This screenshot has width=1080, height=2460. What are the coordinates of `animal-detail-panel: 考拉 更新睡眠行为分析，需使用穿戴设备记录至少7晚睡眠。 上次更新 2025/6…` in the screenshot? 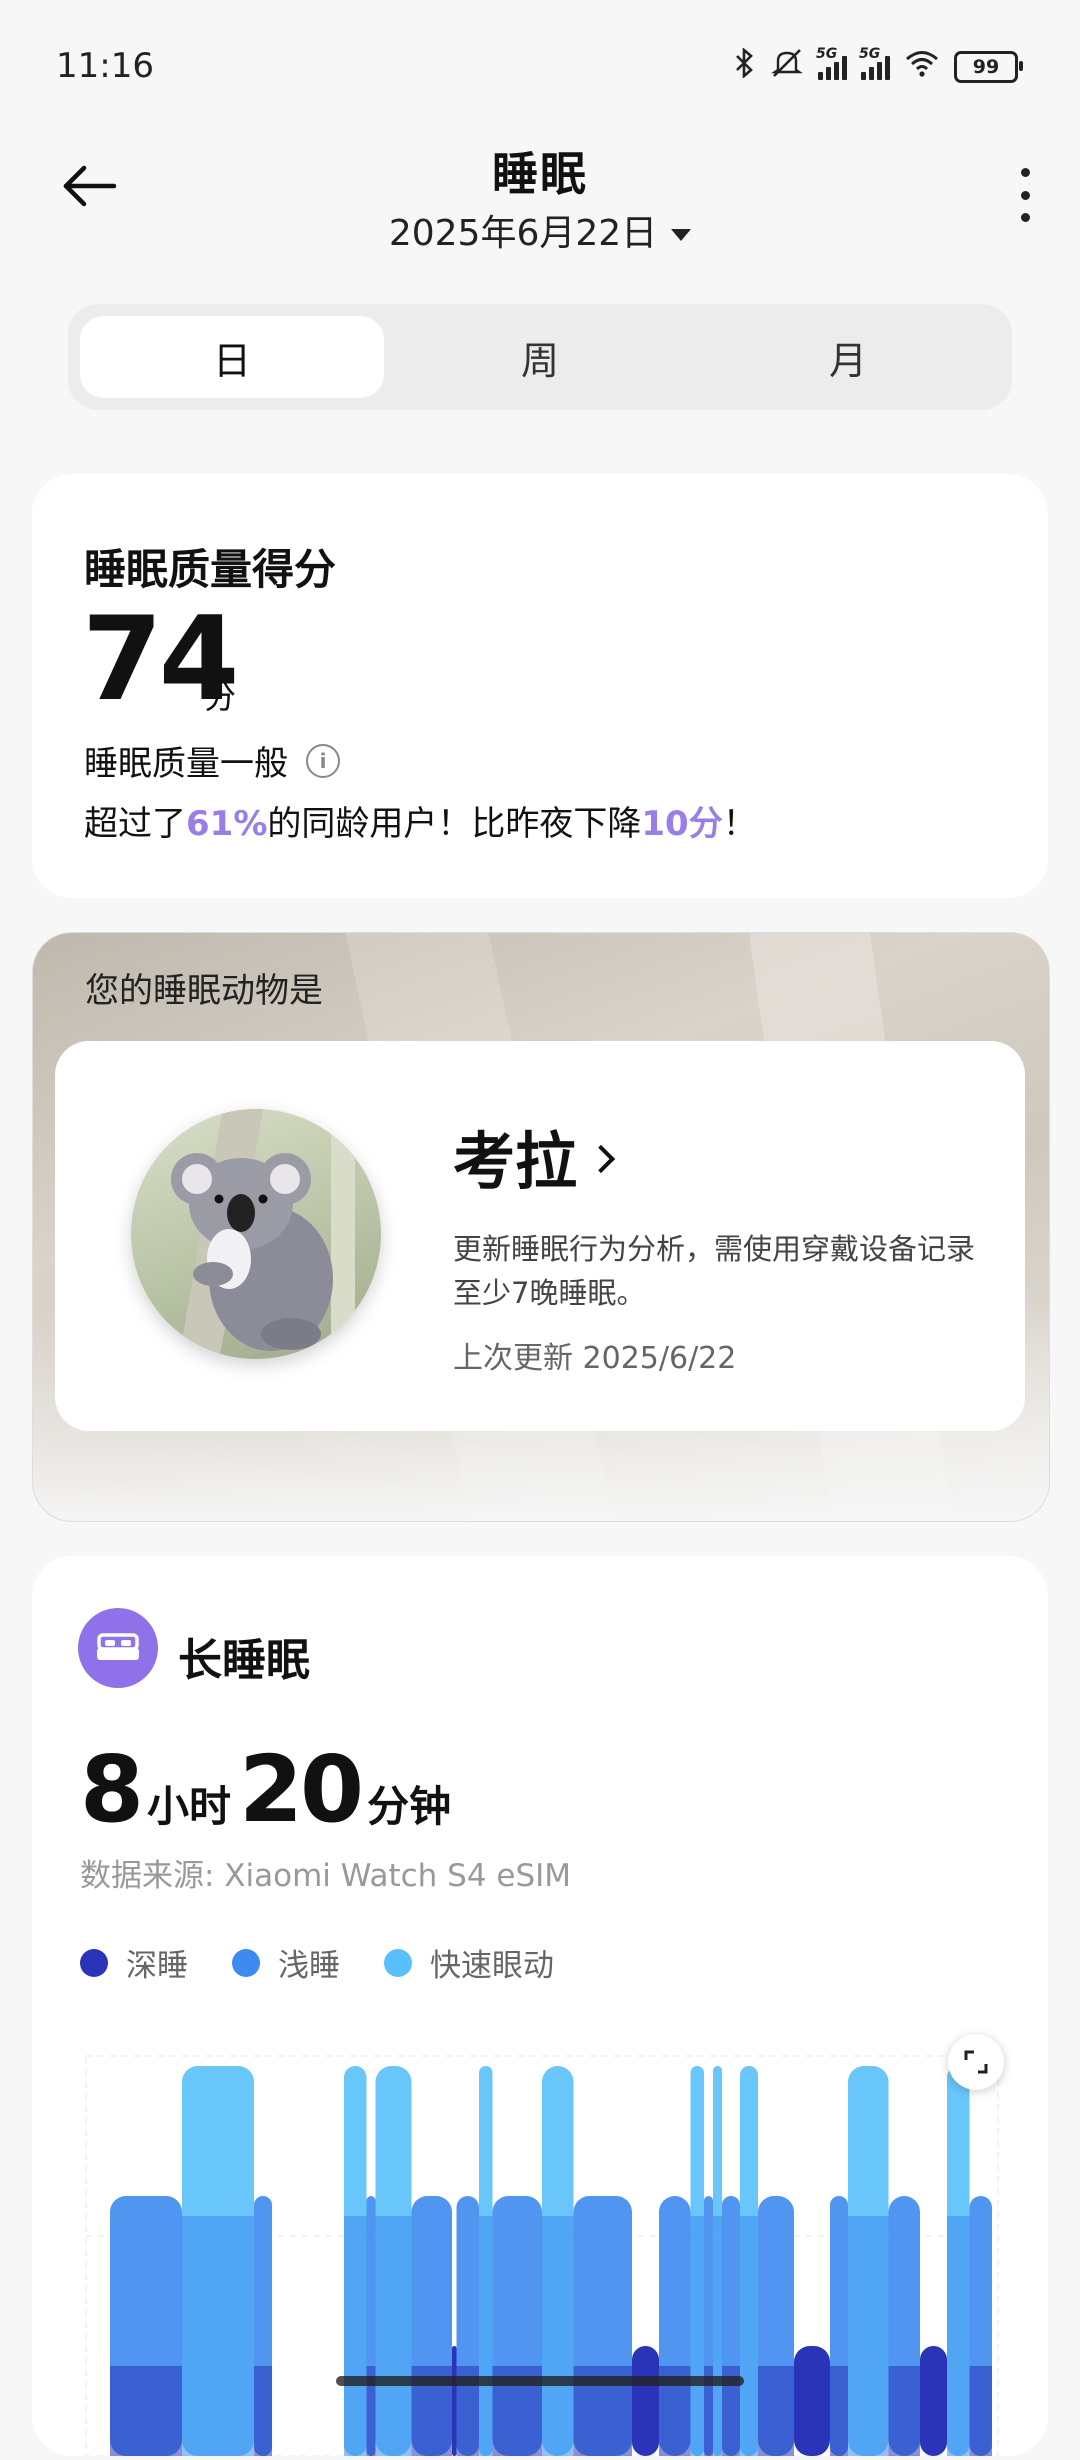 It's located at (540, 1236).